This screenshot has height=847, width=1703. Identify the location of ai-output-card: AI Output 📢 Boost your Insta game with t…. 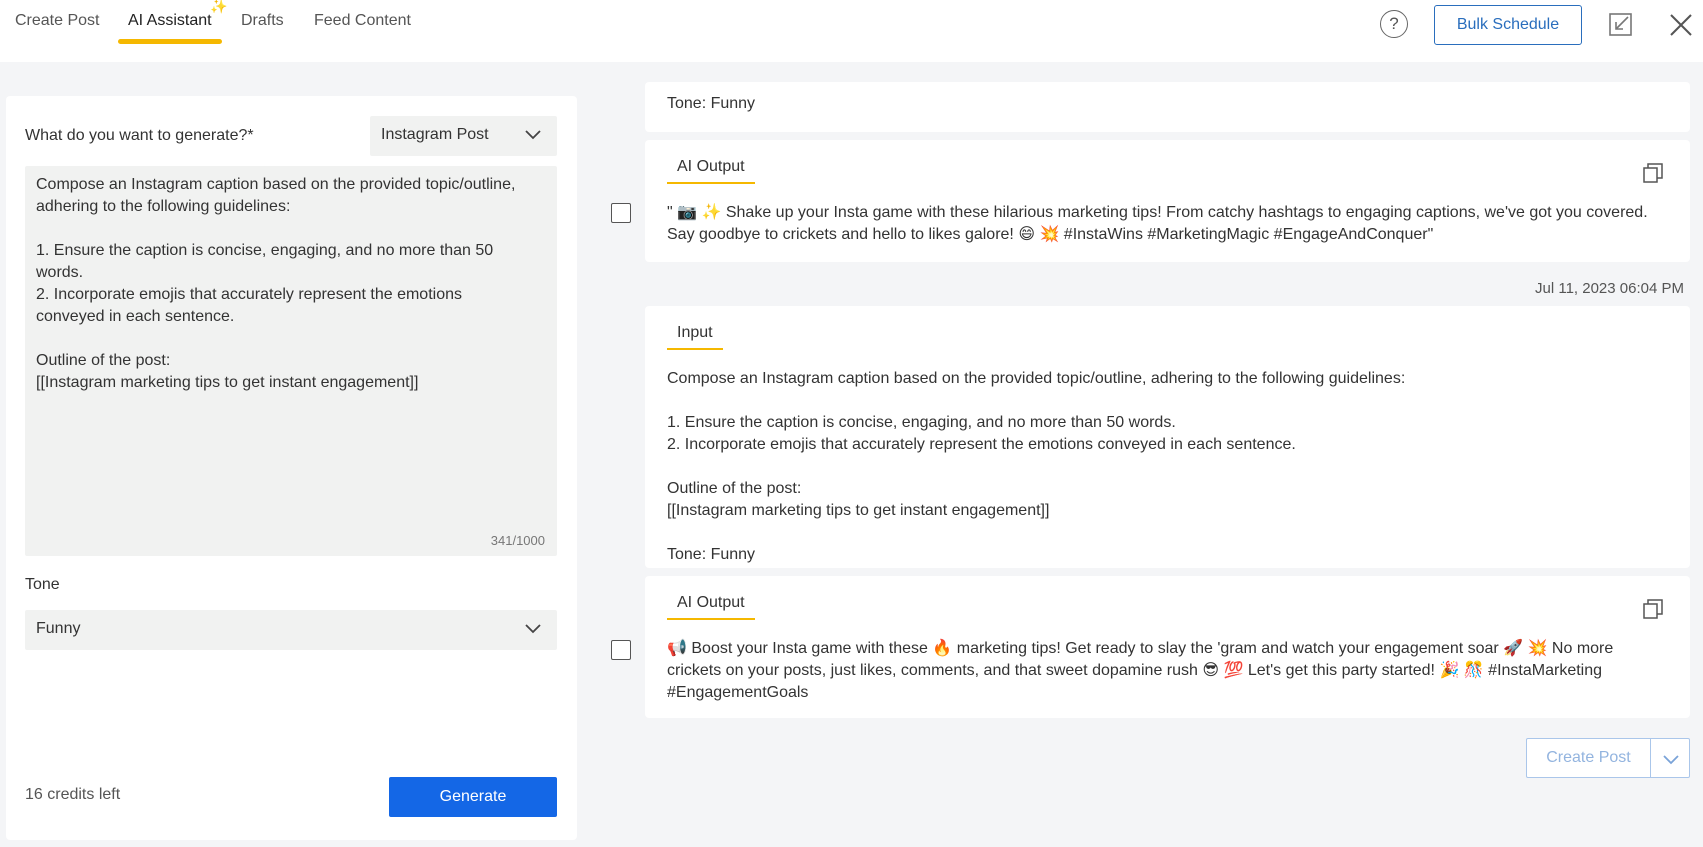
(1167, 647).